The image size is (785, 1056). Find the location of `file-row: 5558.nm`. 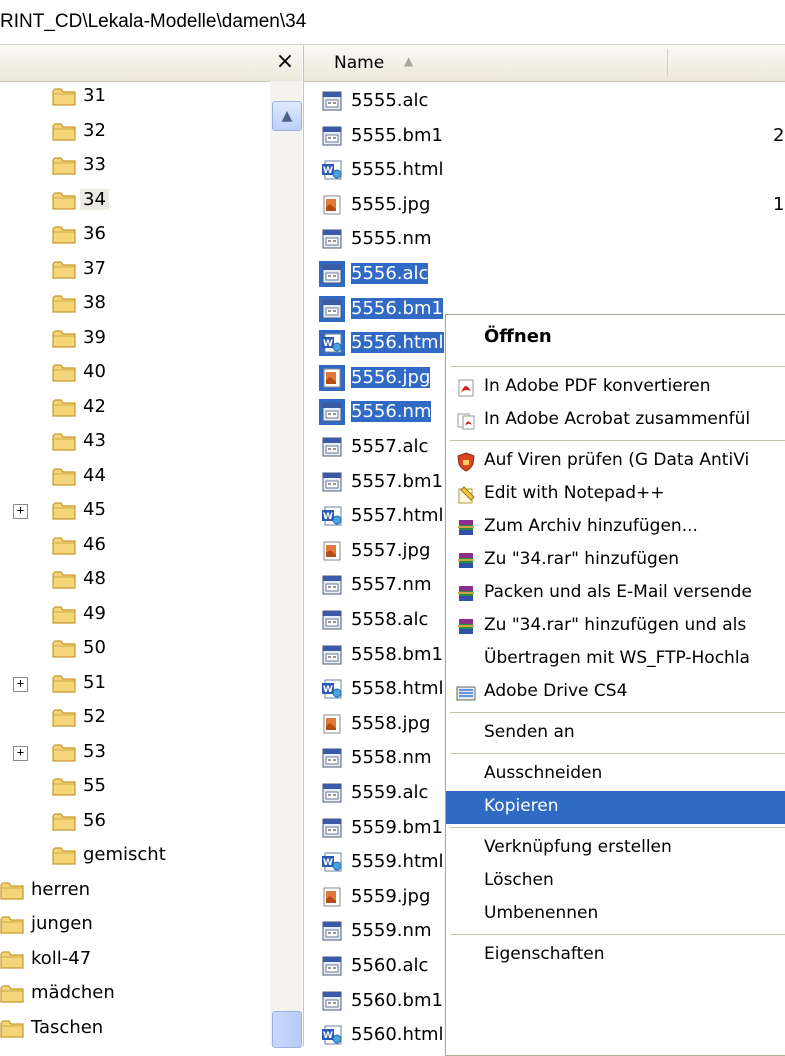

file-row: 5558.nm is located at coordinates (386, 759).